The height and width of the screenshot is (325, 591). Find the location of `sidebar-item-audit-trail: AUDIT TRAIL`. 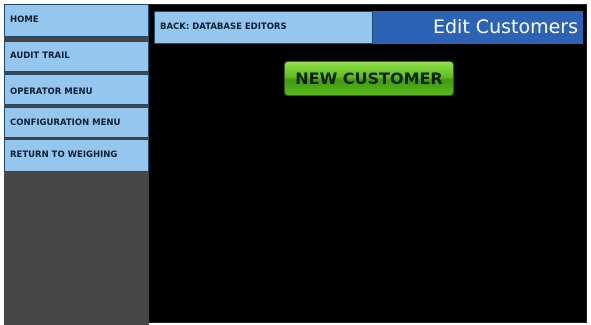

sidebar-item-audit-trail: AUDIT TRAIL is located at coordinates (76, 56).